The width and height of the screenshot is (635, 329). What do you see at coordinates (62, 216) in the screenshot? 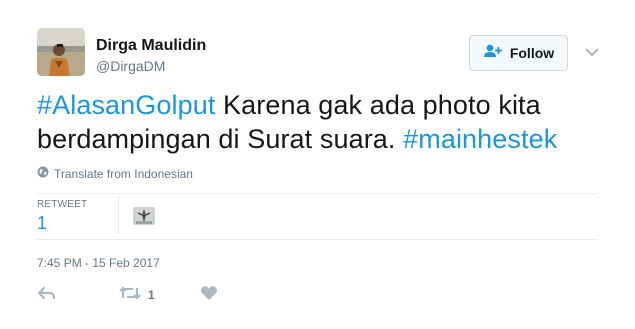
I see `retweet-stat: RETWEET 1` at bounding box center [62, 216].